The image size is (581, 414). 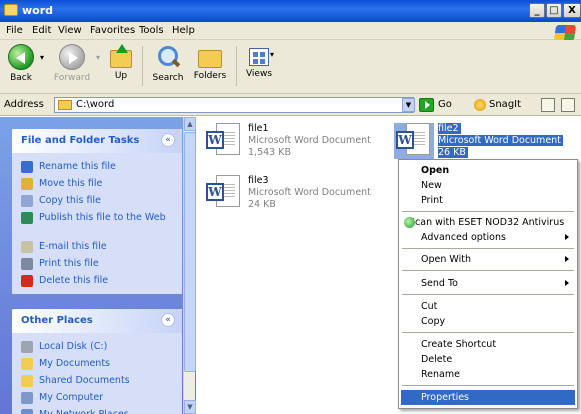 What do you see at coordinates (27, 264) in the screenshot?
I see `printer-icon` at bounding box center [27, 264].